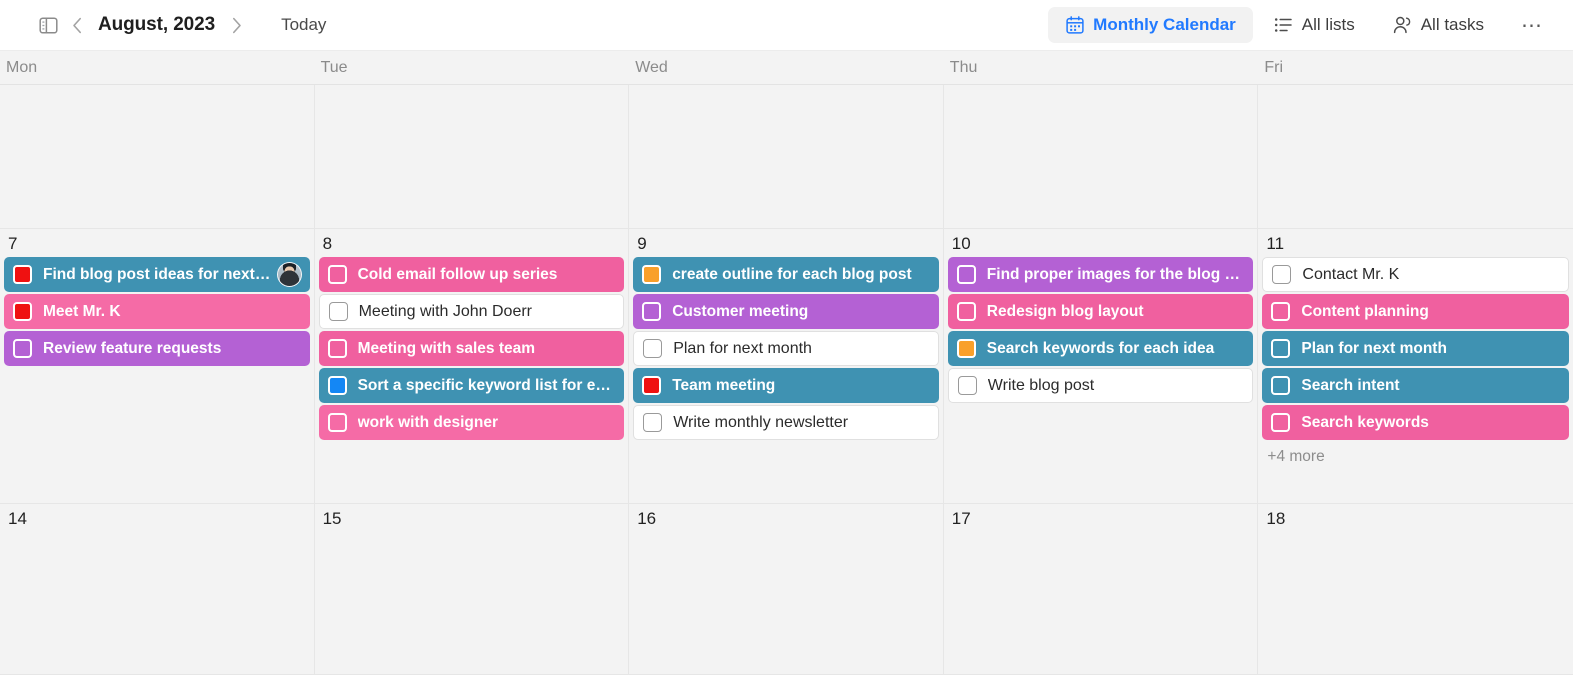 This screenshot has width=1573, height=675. Describe the element at coordinates (1041, 385) in the screenshot. I see `task-label: Write blog post` at that location.